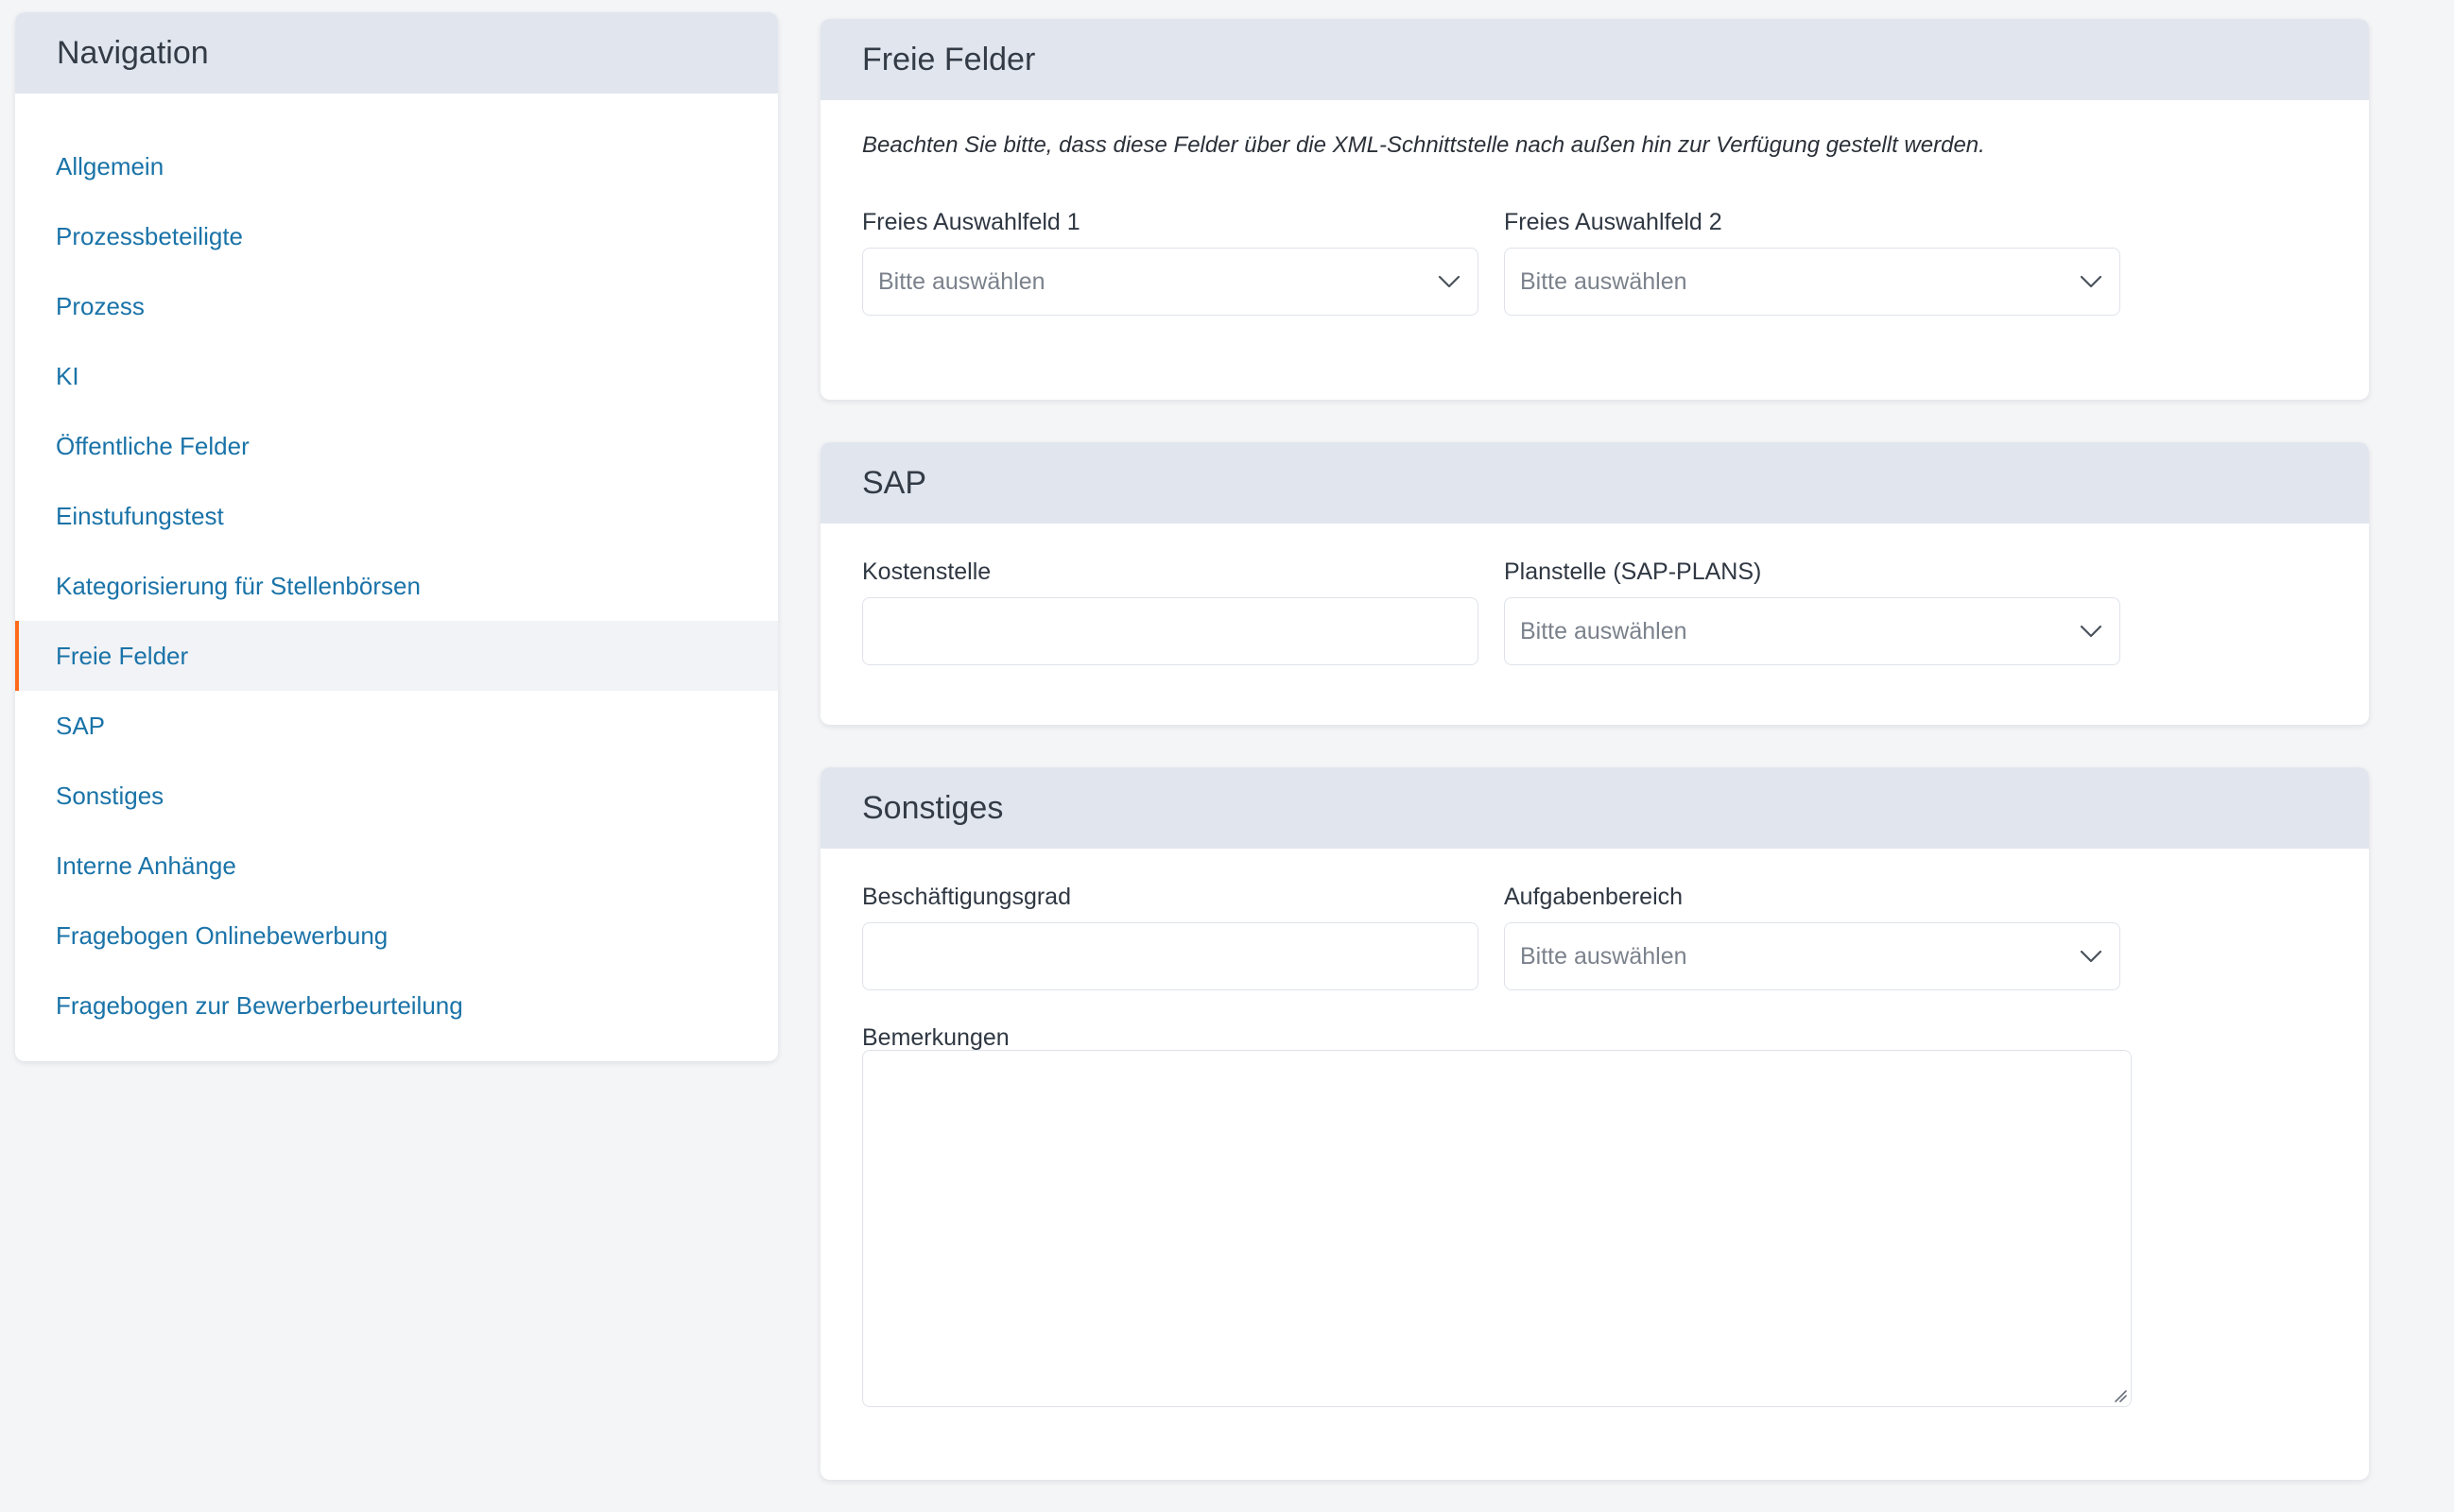  What do you see at coordinates (397, 656) in the screenshot?
I see `nav-item-freie-felder: Freie Felder` at bounding box center [397, 656].